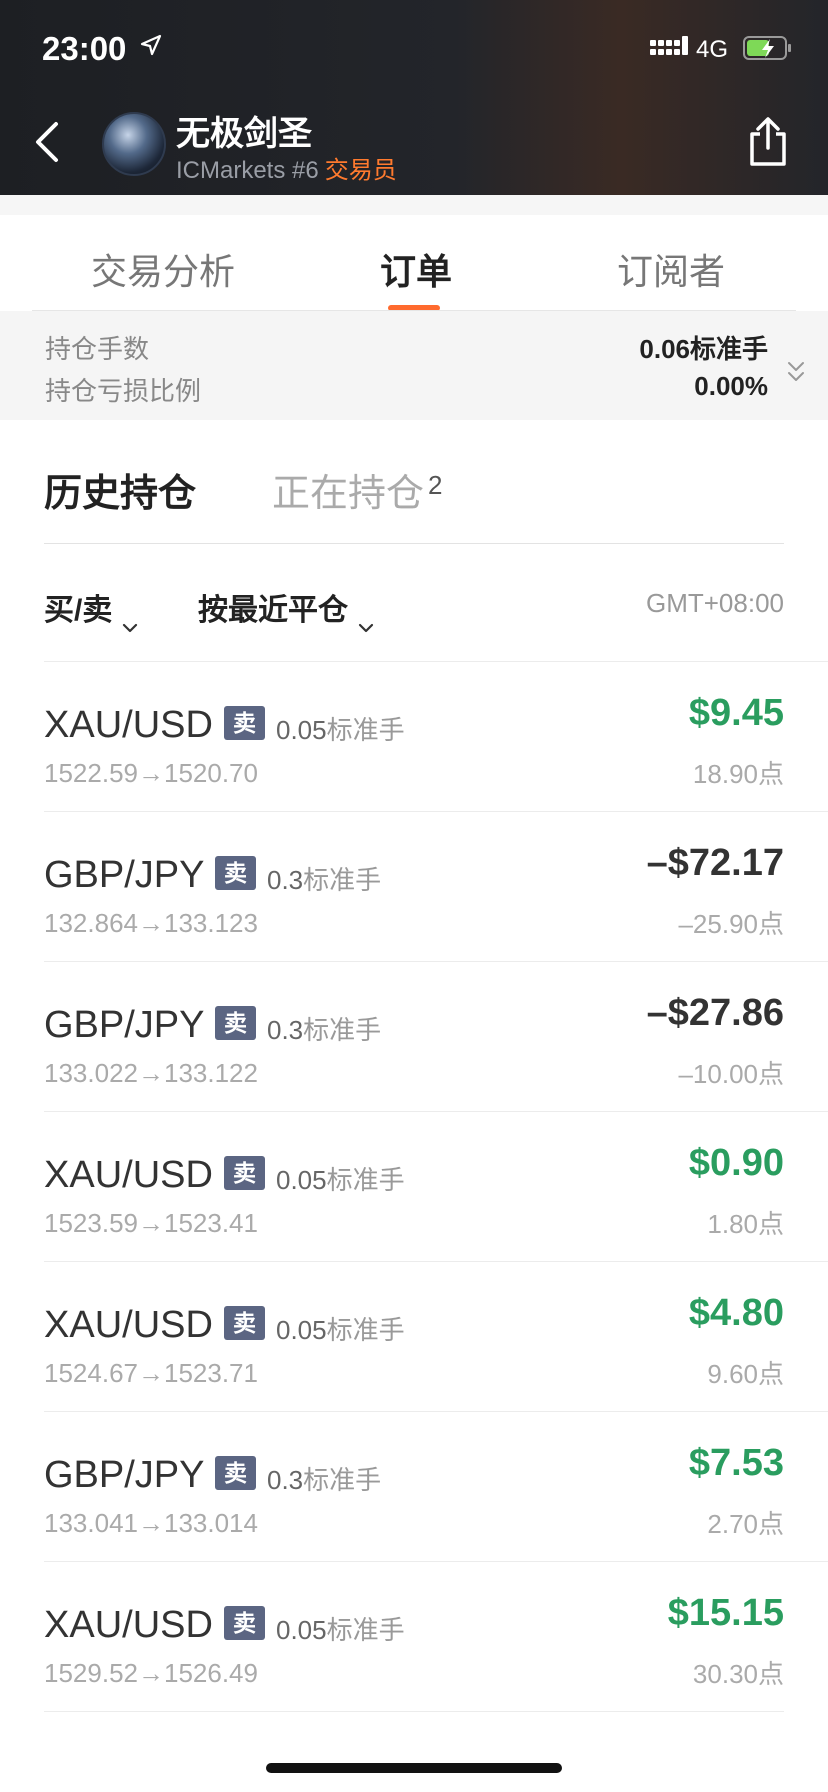 The height and width of the screenshot is (1792, 828). What do you see at coordinates (163, 269) in the screenshot?
I see `tab-analysis: 交易分析` at bounding box center [163, 269].